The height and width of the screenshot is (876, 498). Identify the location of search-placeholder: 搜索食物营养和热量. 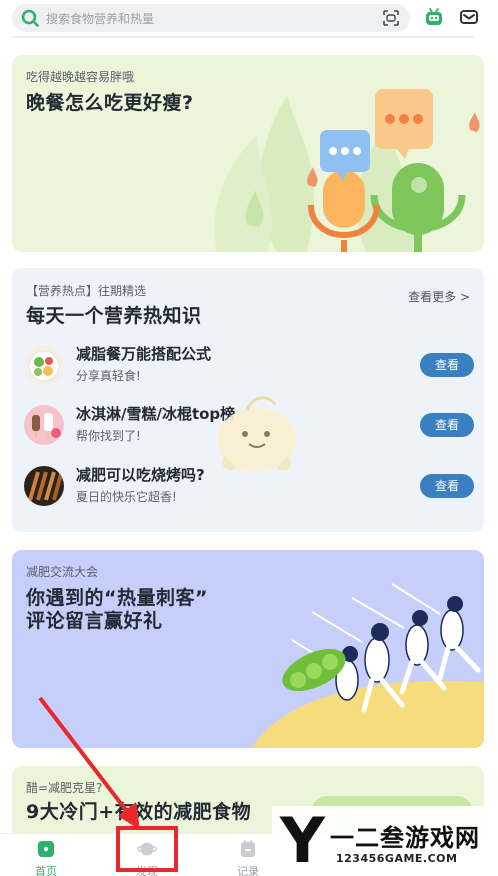
(100, 19).